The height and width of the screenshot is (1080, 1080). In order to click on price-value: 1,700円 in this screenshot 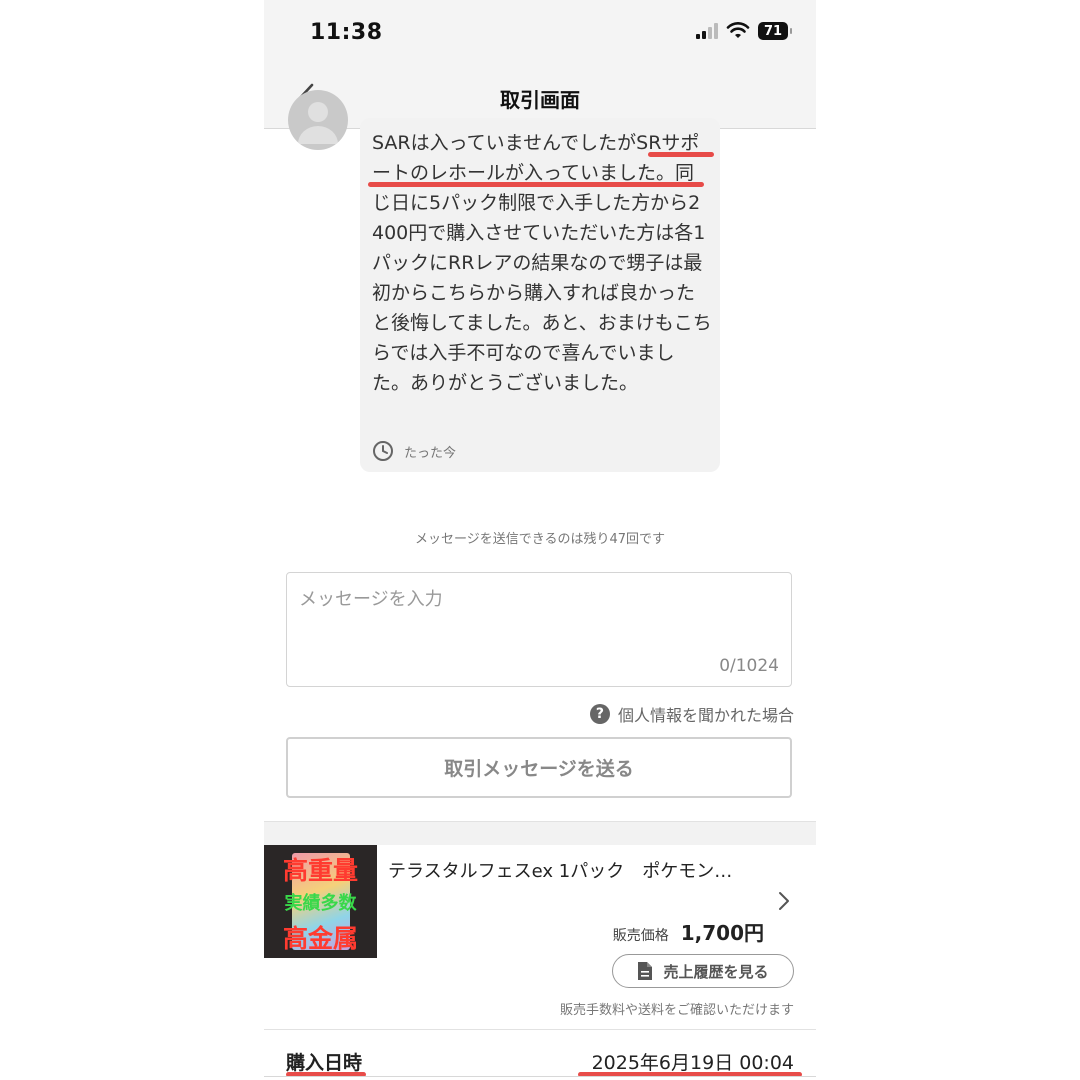, I will do `click(722, 933)`.